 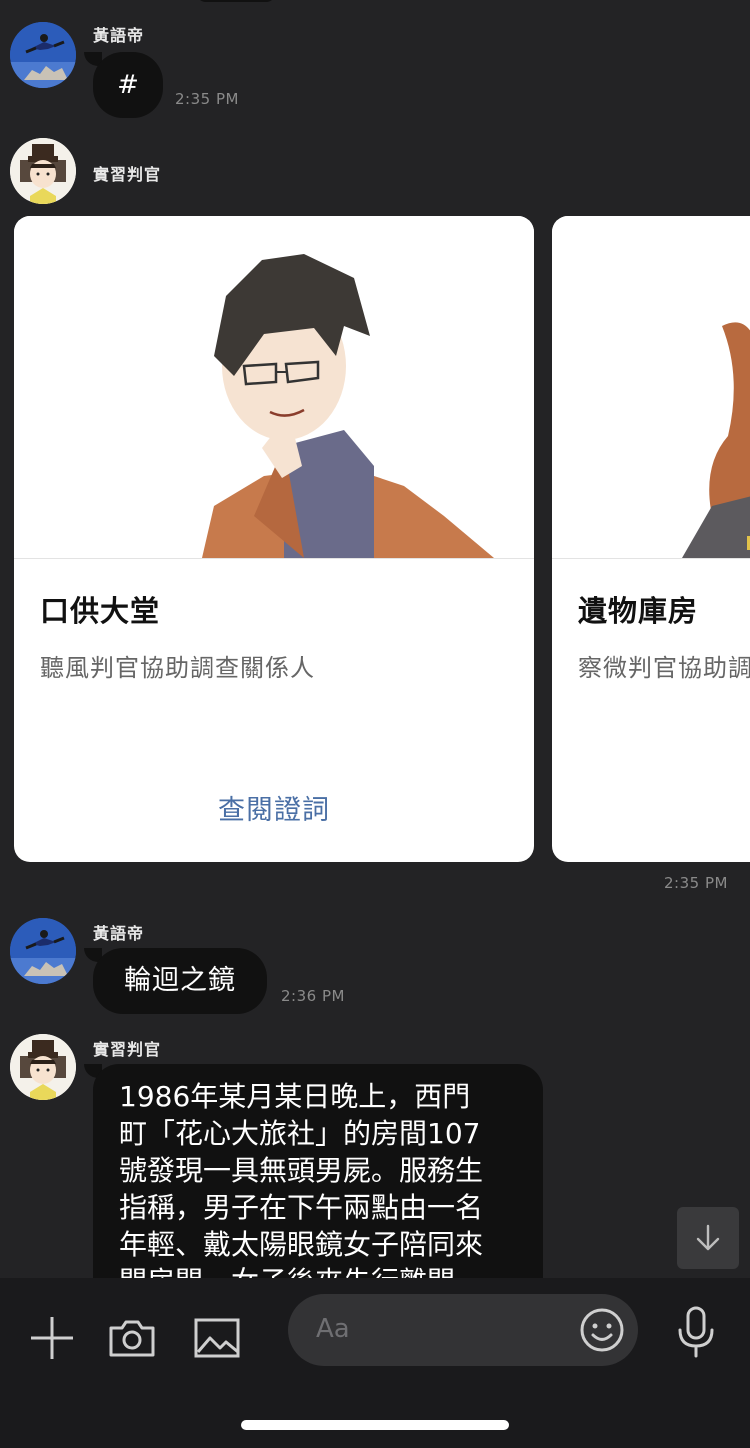 What do you see at coordinates (301, 1170) in the screenshot?
I see `message-line: 號發現一具無頭男屍。服務生` at bounding box center [301, 1170].